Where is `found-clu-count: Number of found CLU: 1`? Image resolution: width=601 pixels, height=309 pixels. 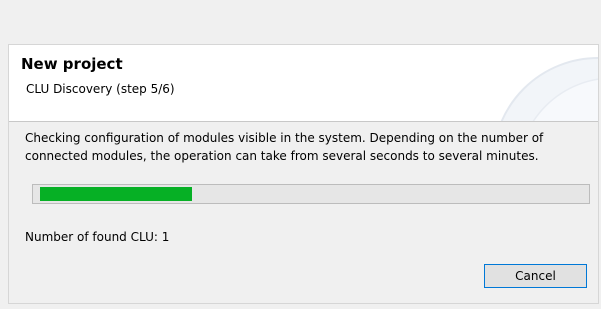 found-clu-count: Number of found CLU: 1 is located at coordinates (97, 237).